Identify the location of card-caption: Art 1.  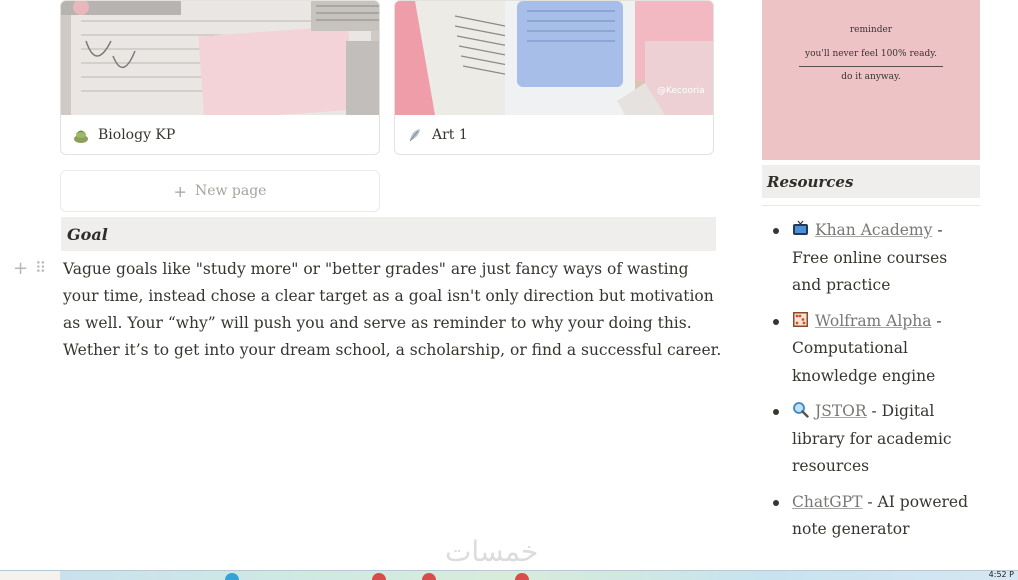
(554, 134).